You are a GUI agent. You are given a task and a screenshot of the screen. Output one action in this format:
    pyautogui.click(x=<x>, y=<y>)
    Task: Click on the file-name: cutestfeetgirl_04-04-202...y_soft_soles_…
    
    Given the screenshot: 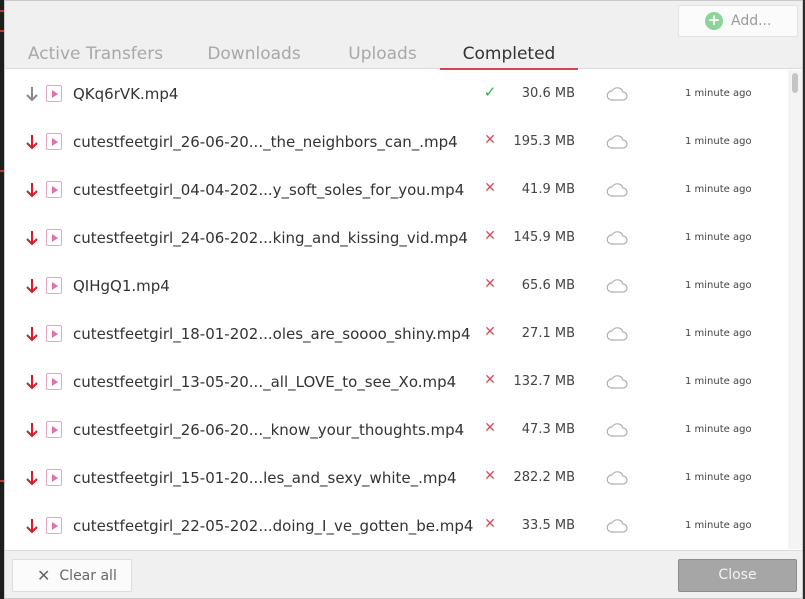 What is the action you would take?
    pyautogui.click(x=269, y=190)
    